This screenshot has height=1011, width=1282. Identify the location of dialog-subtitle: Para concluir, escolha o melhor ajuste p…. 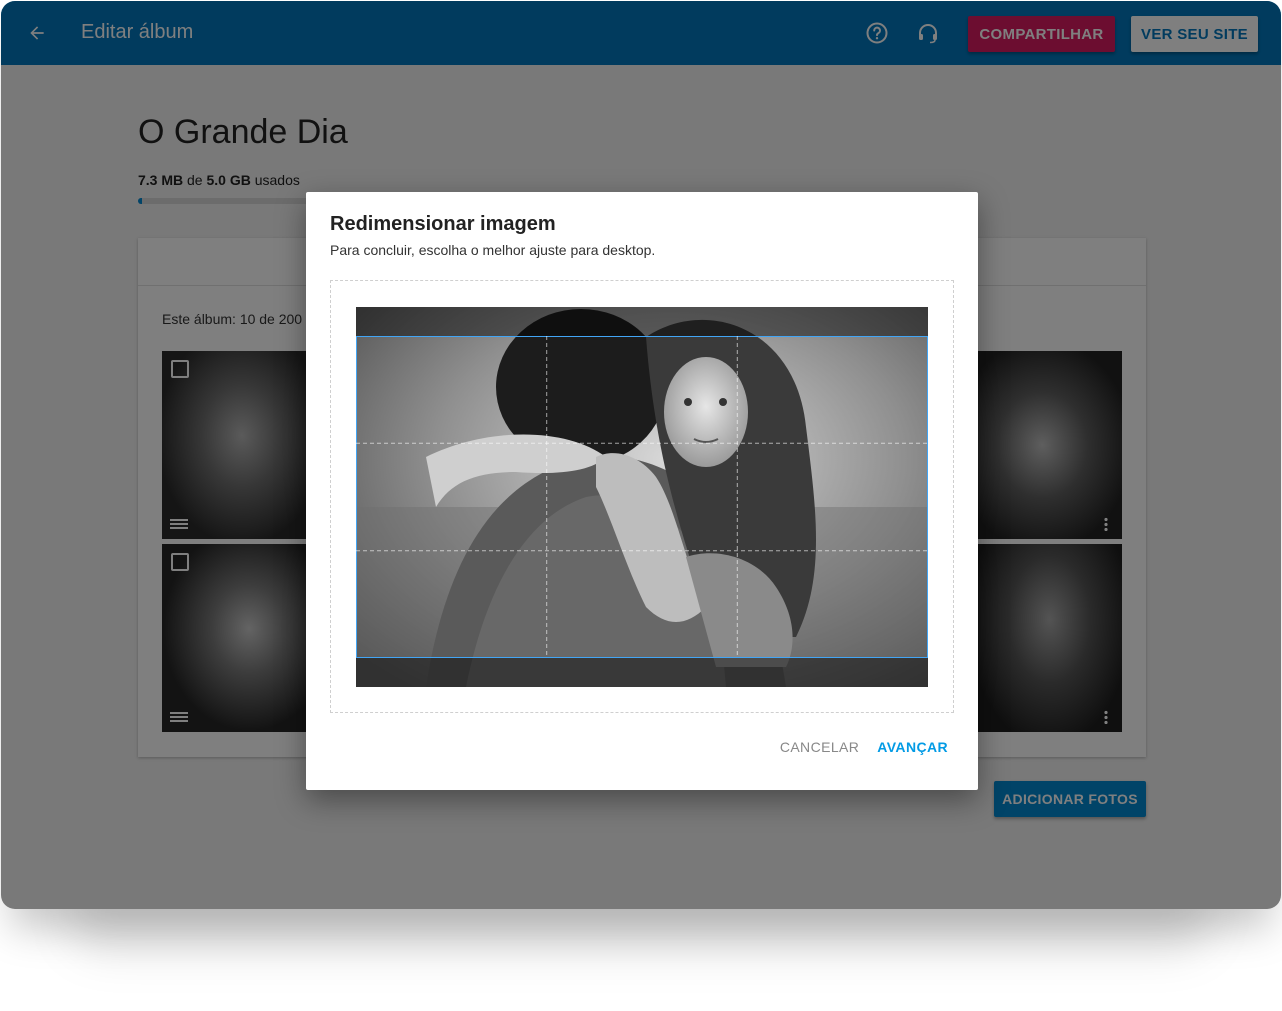
(493, 250).